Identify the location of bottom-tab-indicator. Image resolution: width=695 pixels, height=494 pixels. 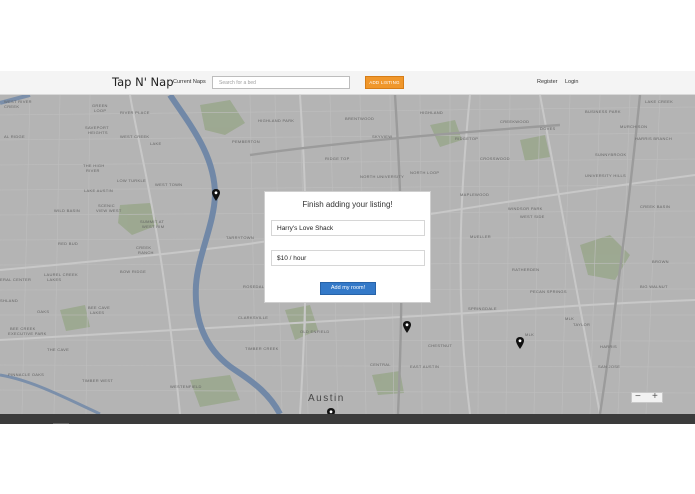
(61, 423).